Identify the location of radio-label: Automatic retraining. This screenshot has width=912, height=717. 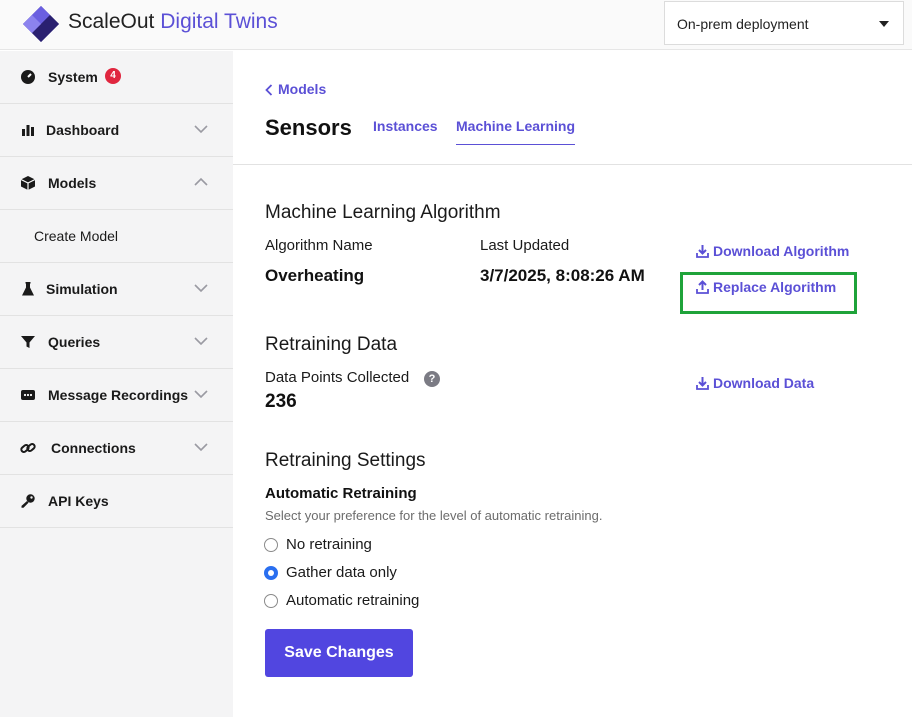
(353, 600).